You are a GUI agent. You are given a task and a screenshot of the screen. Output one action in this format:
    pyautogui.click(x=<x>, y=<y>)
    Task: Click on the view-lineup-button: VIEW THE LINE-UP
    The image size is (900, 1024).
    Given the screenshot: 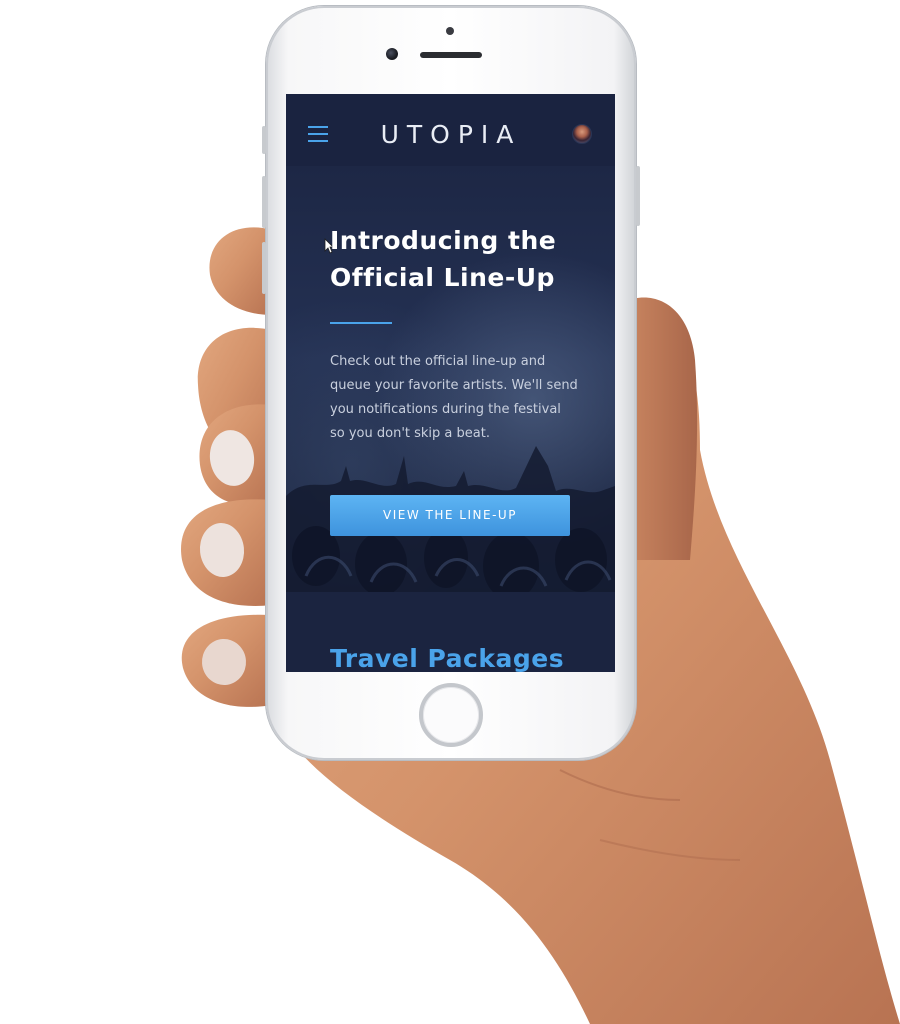 What is the action you would take?
    pyautogui.click(x=450, y=515)
    